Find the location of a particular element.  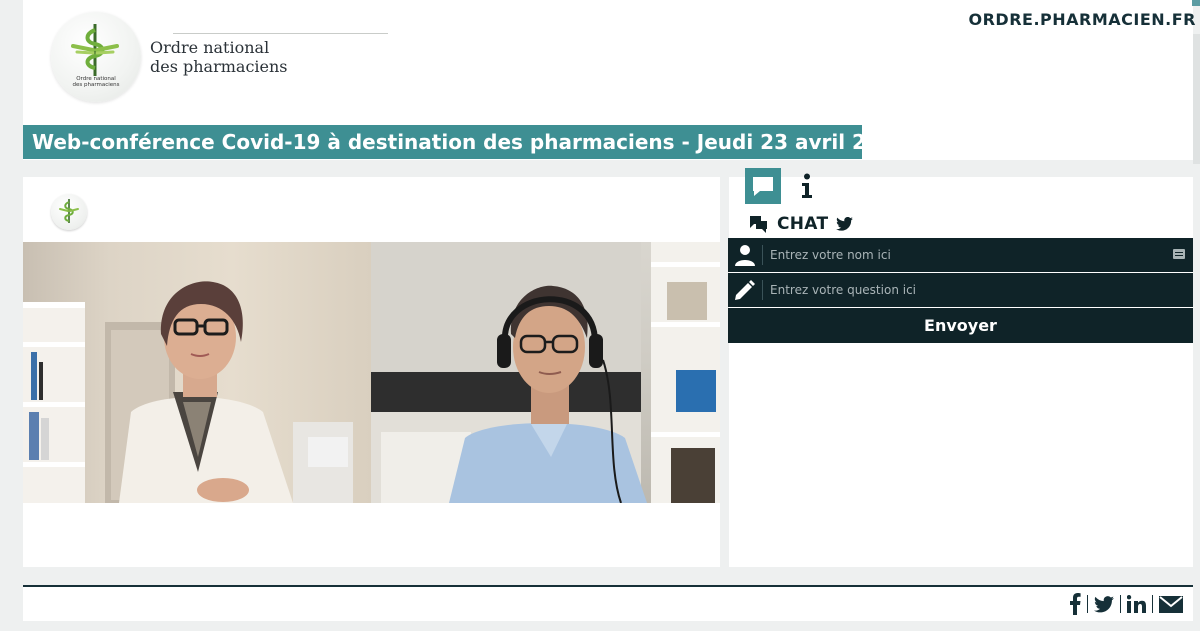

keyboard-icon is located at coordinates (1179, 254).